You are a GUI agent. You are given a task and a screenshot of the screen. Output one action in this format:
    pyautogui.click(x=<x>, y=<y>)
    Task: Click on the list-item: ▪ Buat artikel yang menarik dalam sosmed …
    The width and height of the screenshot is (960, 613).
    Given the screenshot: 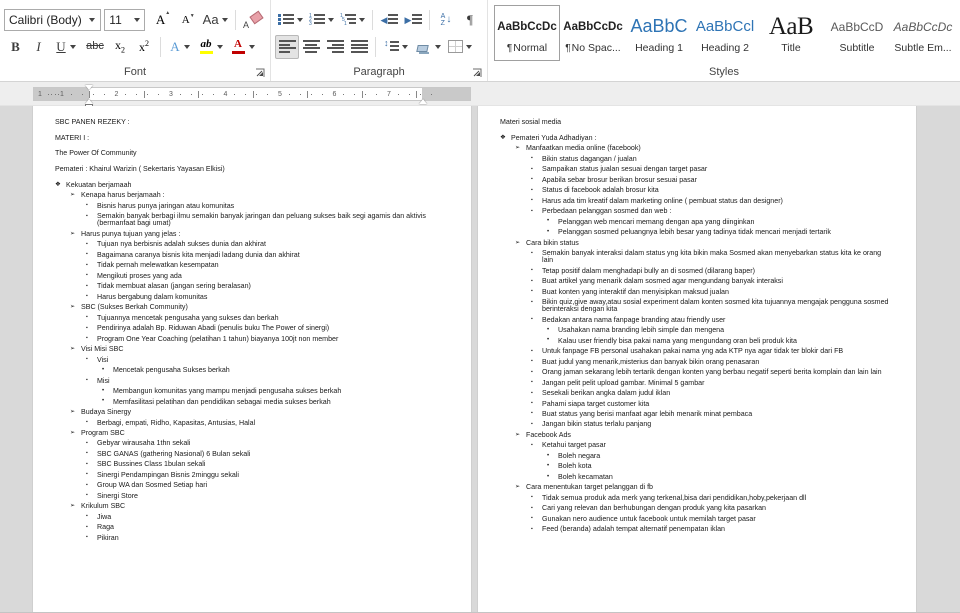 What is the action you would take?
    pyautogui.click(x=697, y=281)
    